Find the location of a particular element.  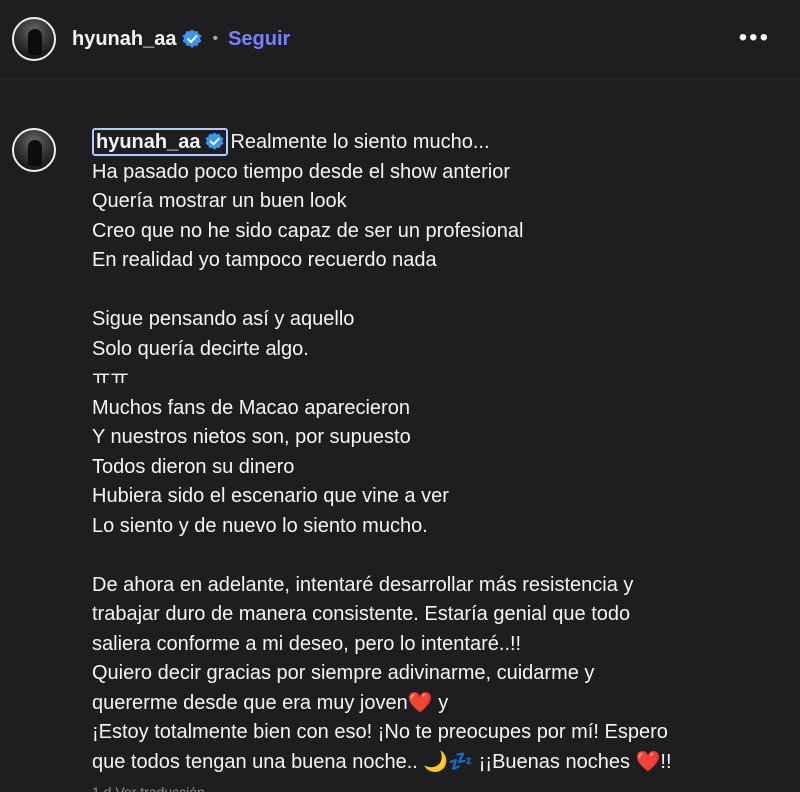

comment-line: Todos dieron su dinero is located at coordinates (193, 466).